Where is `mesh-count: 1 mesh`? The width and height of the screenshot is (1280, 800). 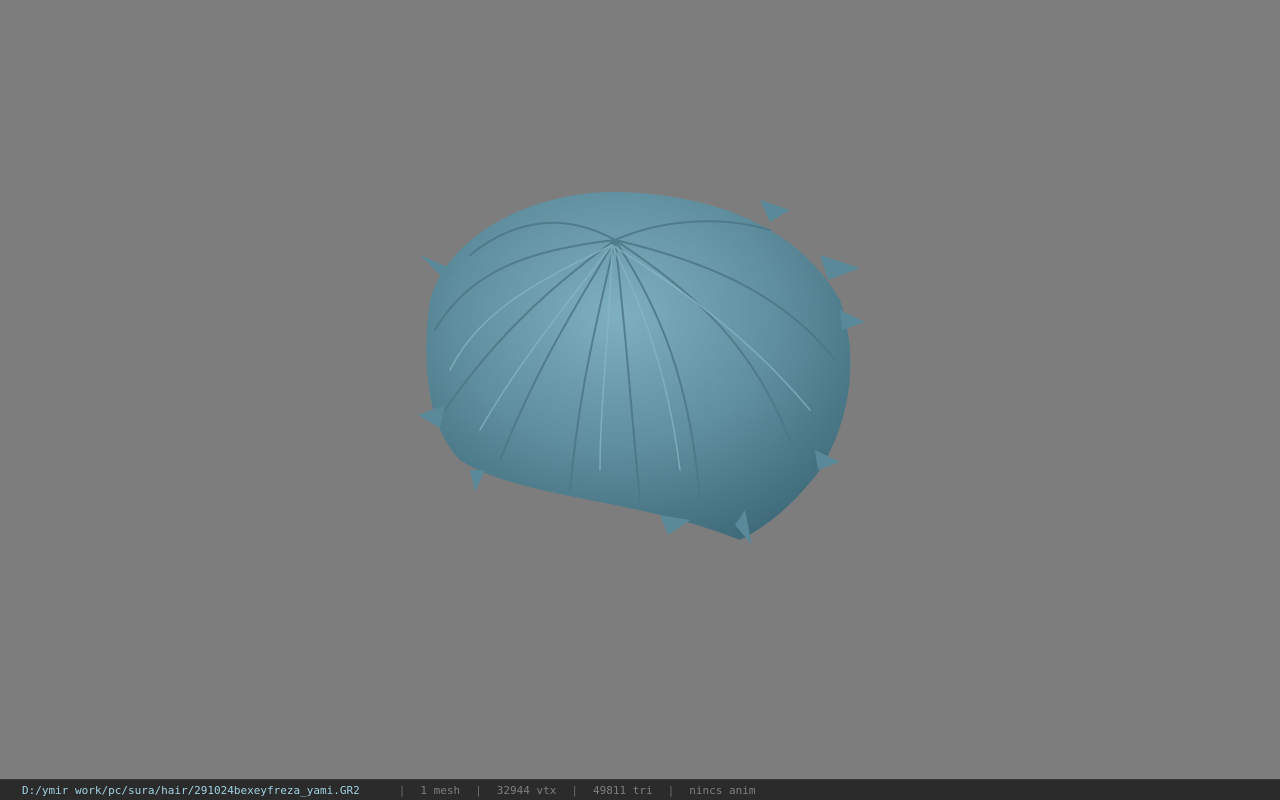 mesh-count: 1 mesh is located at coordinates (440, 790).